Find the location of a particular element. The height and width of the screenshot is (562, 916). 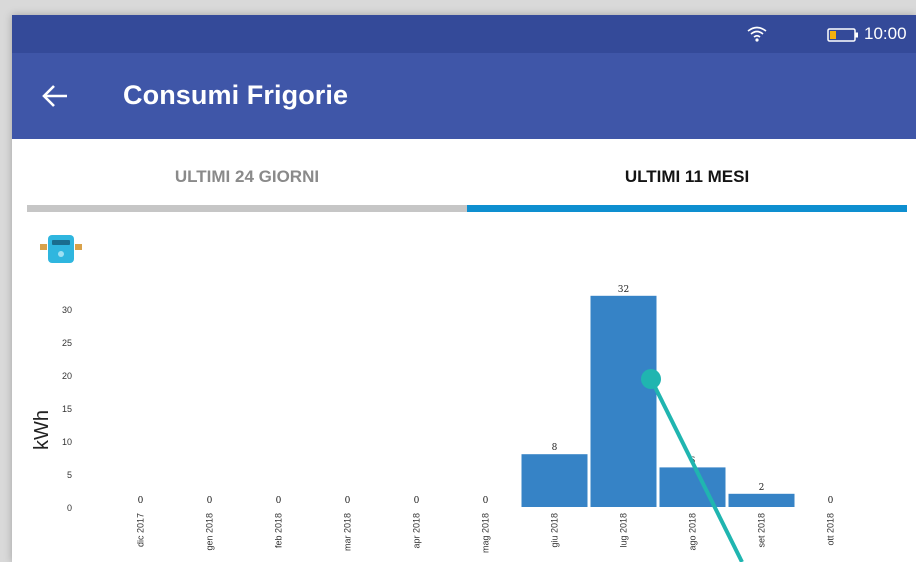

x-tick-label: mag 2018 is located at coordinates (486, 533).